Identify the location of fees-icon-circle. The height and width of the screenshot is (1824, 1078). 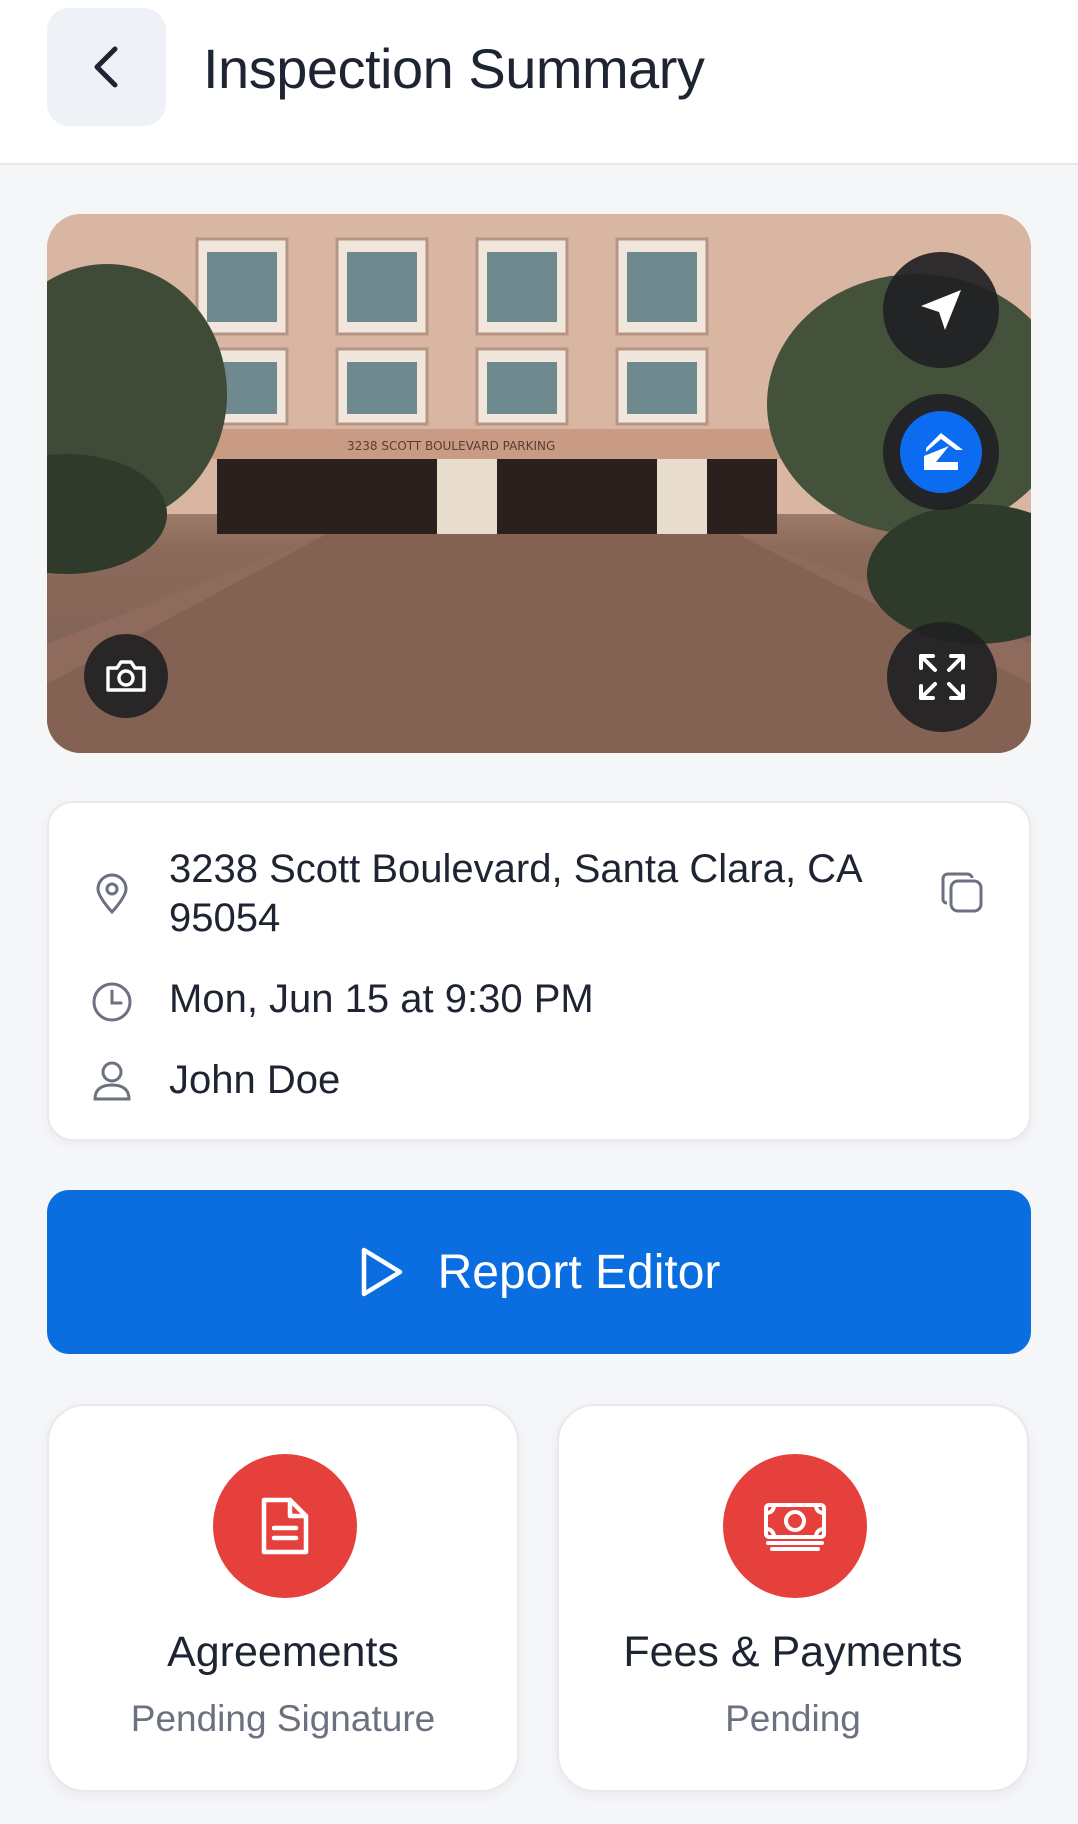
(795, 1526).